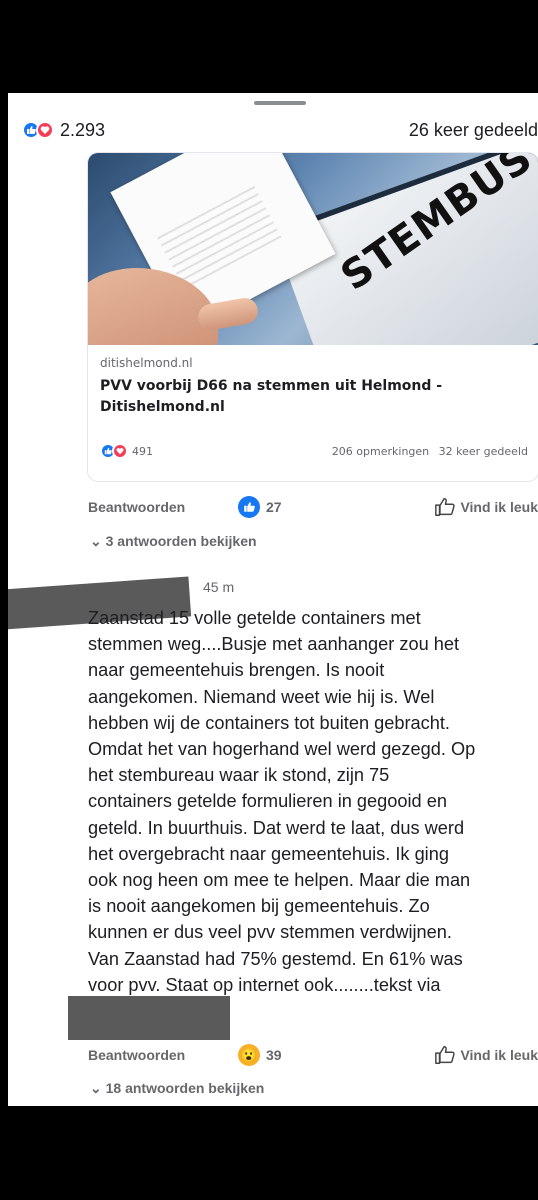  Describe the element at coordinates (314, 451) in the screenshot. I see `link-card-stats: 491 206 opmerkingen 32 keer gedeeld` at that location.